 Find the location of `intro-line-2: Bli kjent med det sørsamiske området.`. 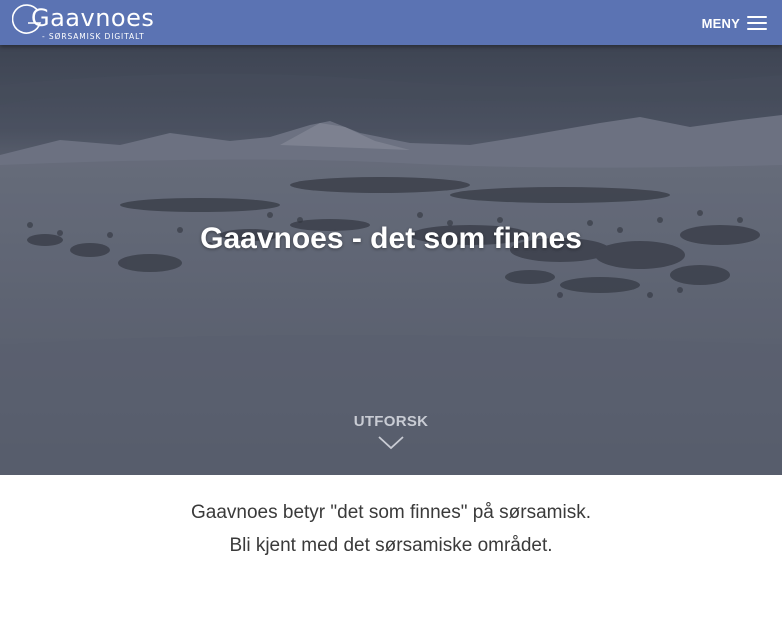

intro-line-2: Bli kjent med det sørsamiske området. is located at coordinates (391, 545).